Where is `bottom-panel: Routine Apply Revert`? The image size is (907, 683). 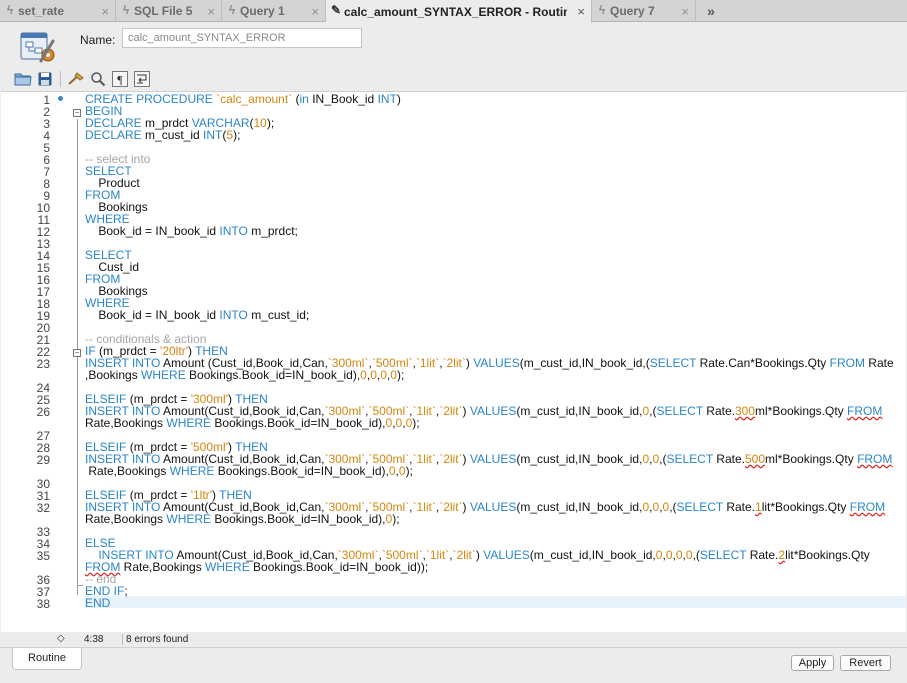 bottom-panel: Routine Apply Revert is located at coordinates (453, 665).